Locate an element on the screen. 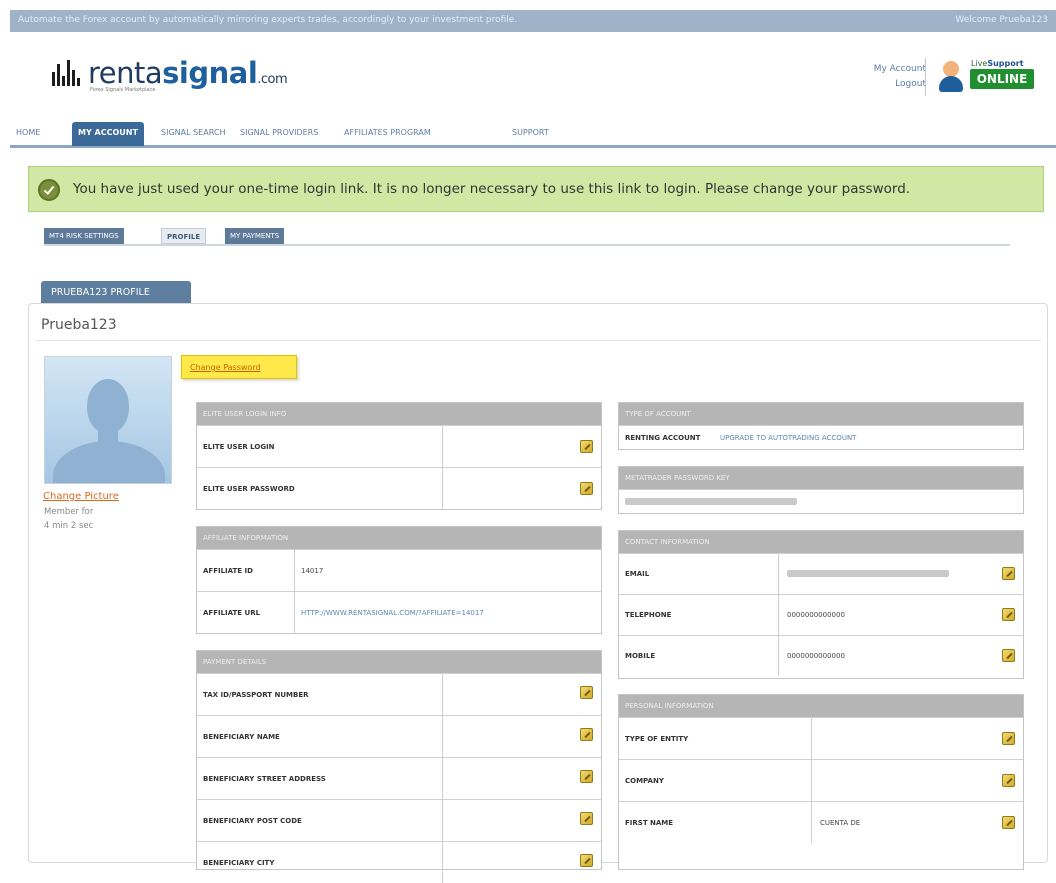  table-row: AFFILIATE ID 14017 is located at coordinates (399, 570).